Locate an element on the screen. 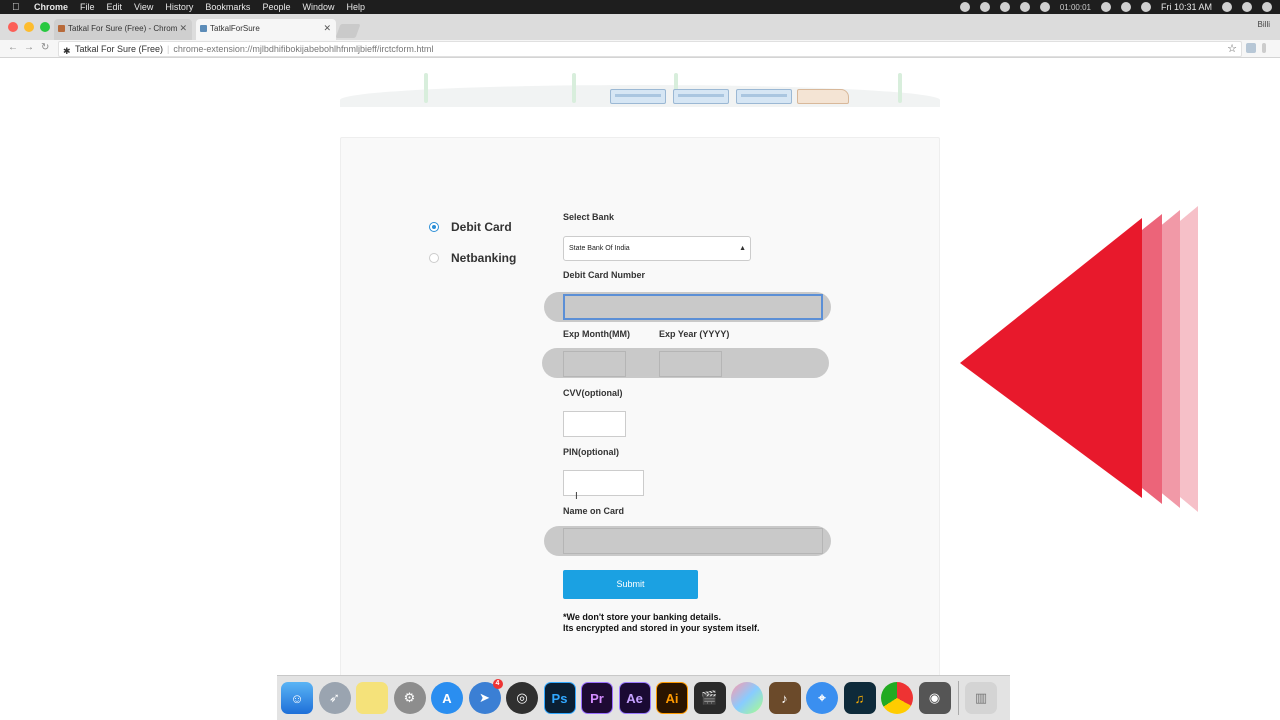  debit-card-label: Debit Card is located at coordinates (481, 227).